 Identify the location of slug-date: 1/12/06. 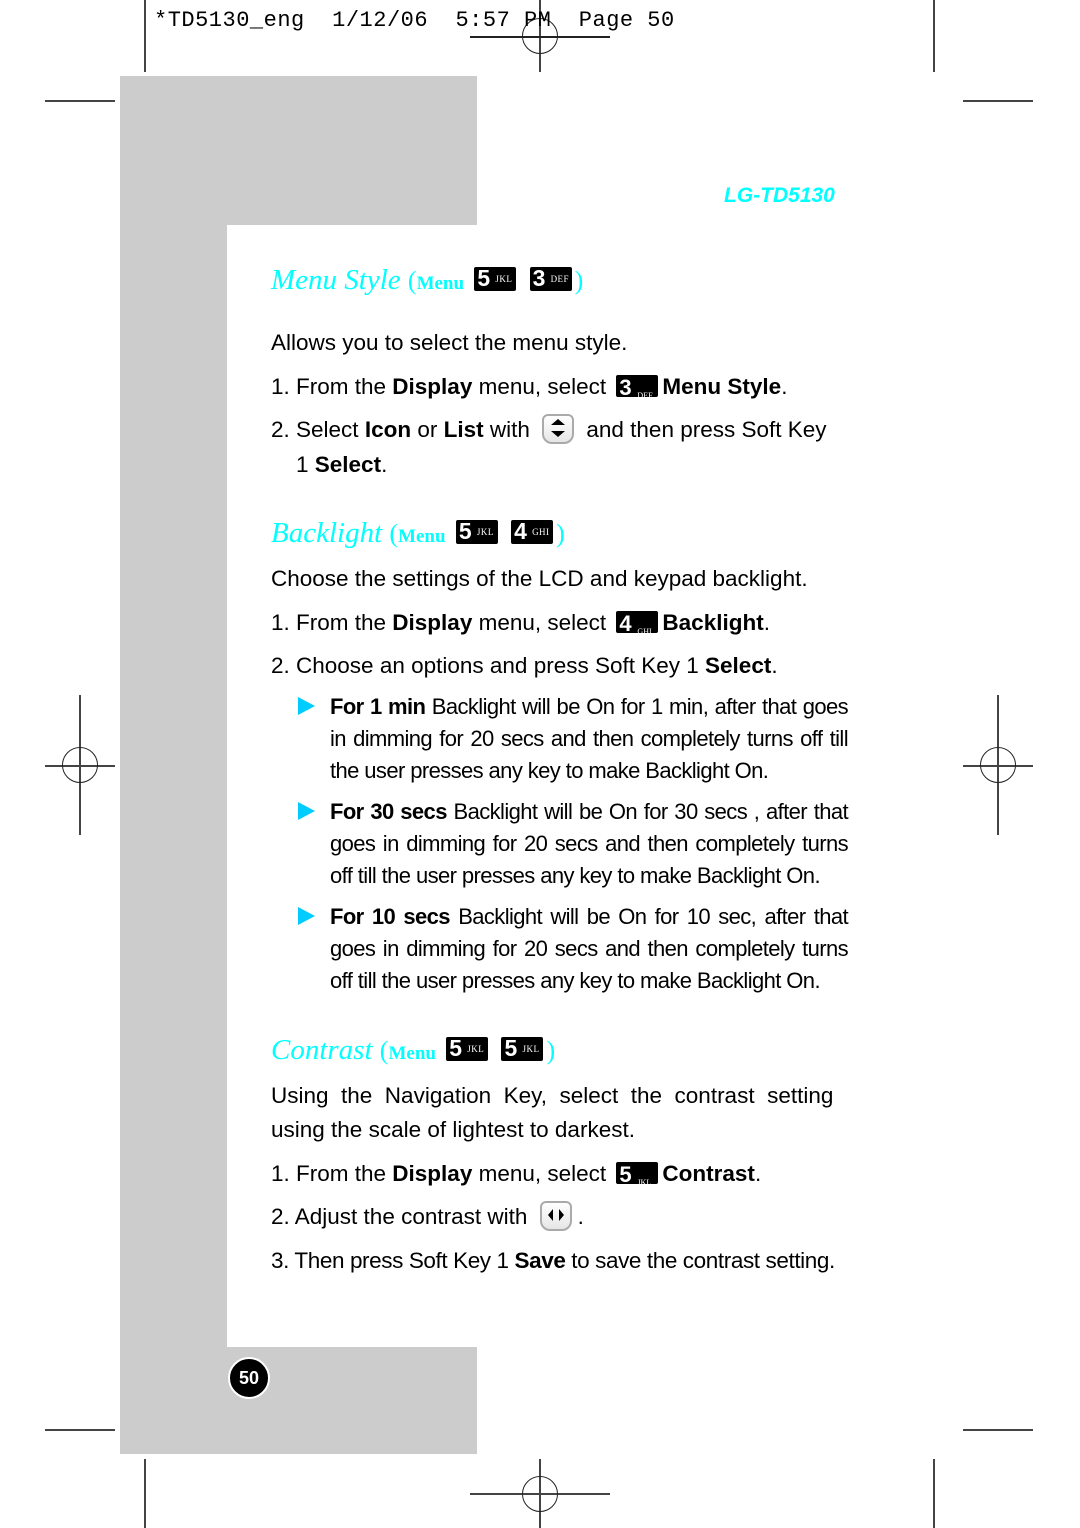
(380, 20).